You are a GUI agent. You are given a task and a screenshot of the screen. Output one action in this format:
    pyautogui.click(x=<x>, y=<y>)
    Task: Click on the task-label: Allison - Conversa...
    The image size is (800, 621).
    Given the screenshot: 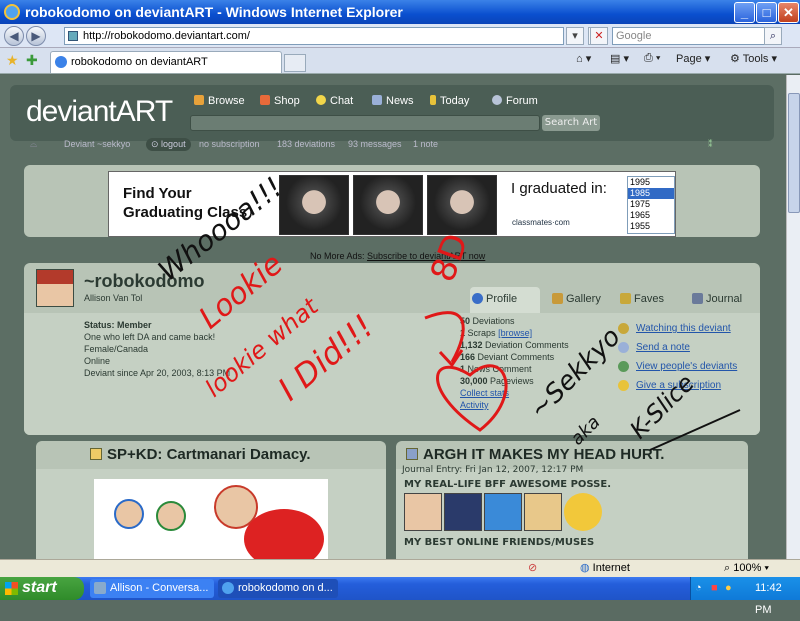 What is the action you would take?
    pyautogui.click(x=159, y=588)
    